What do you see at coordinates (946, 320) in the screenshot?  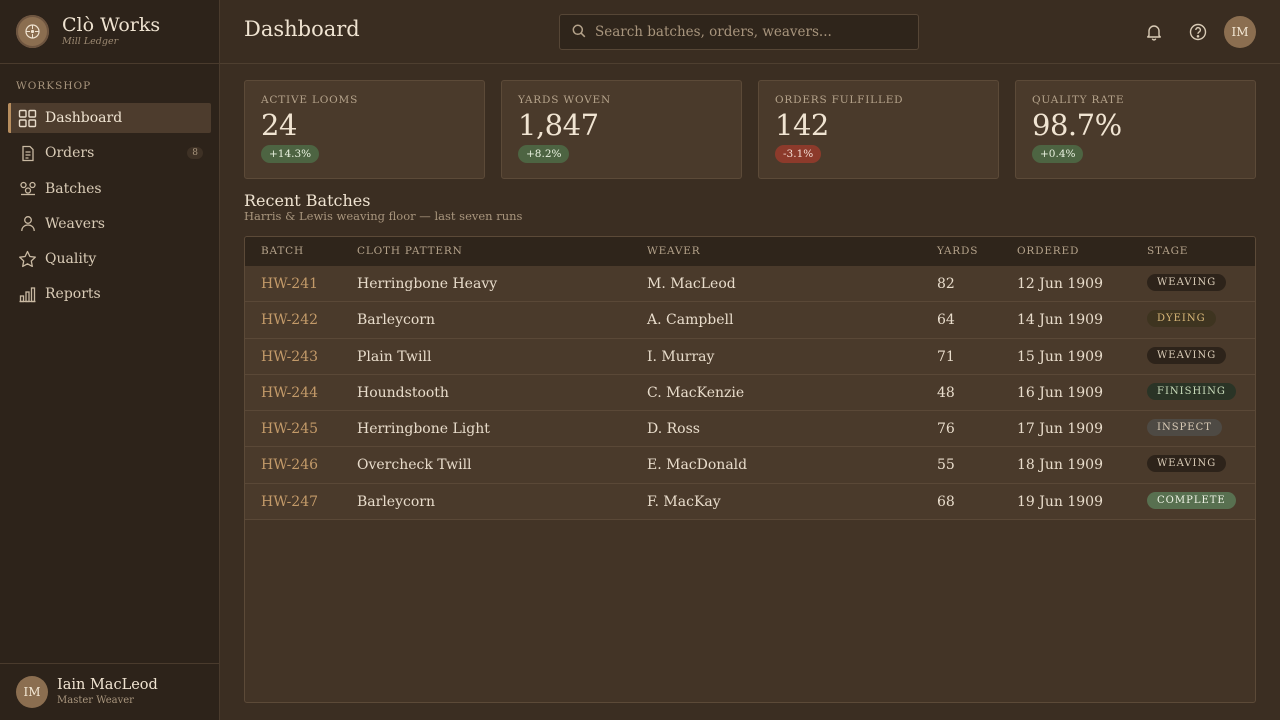 I see `cell-yards: 64` at bounding box center [946, 320].